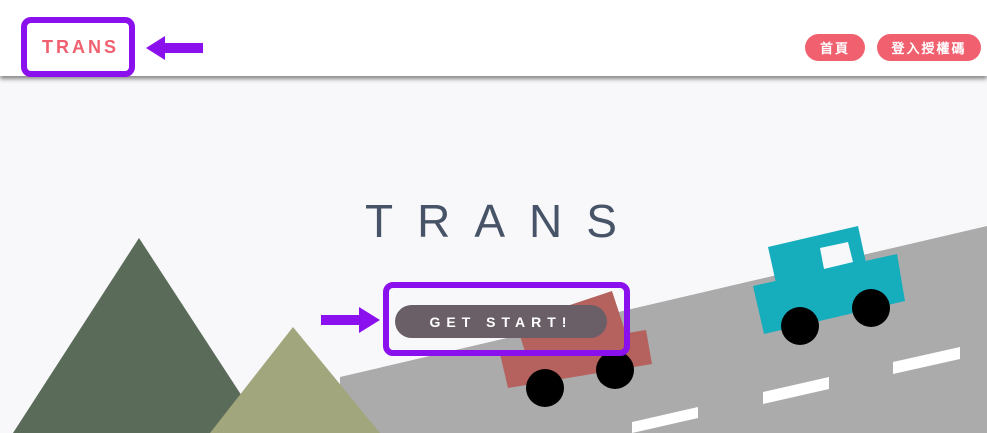  I want to click on hero-title: TRANS, so click(503, 221).